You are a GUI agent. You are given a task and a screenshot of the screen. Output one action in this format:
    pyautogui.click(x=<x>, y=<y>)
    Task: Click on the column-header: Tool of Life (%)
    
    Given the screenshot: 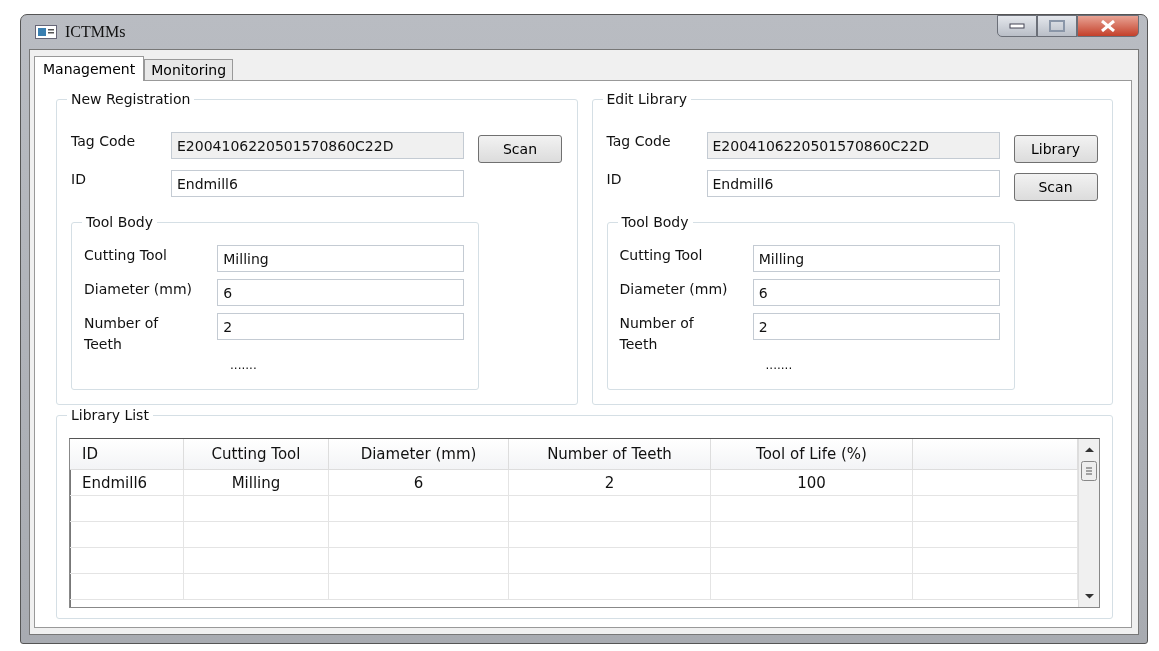 What is the action you would take?
    pyautogui.click(x=812, y=454)
    